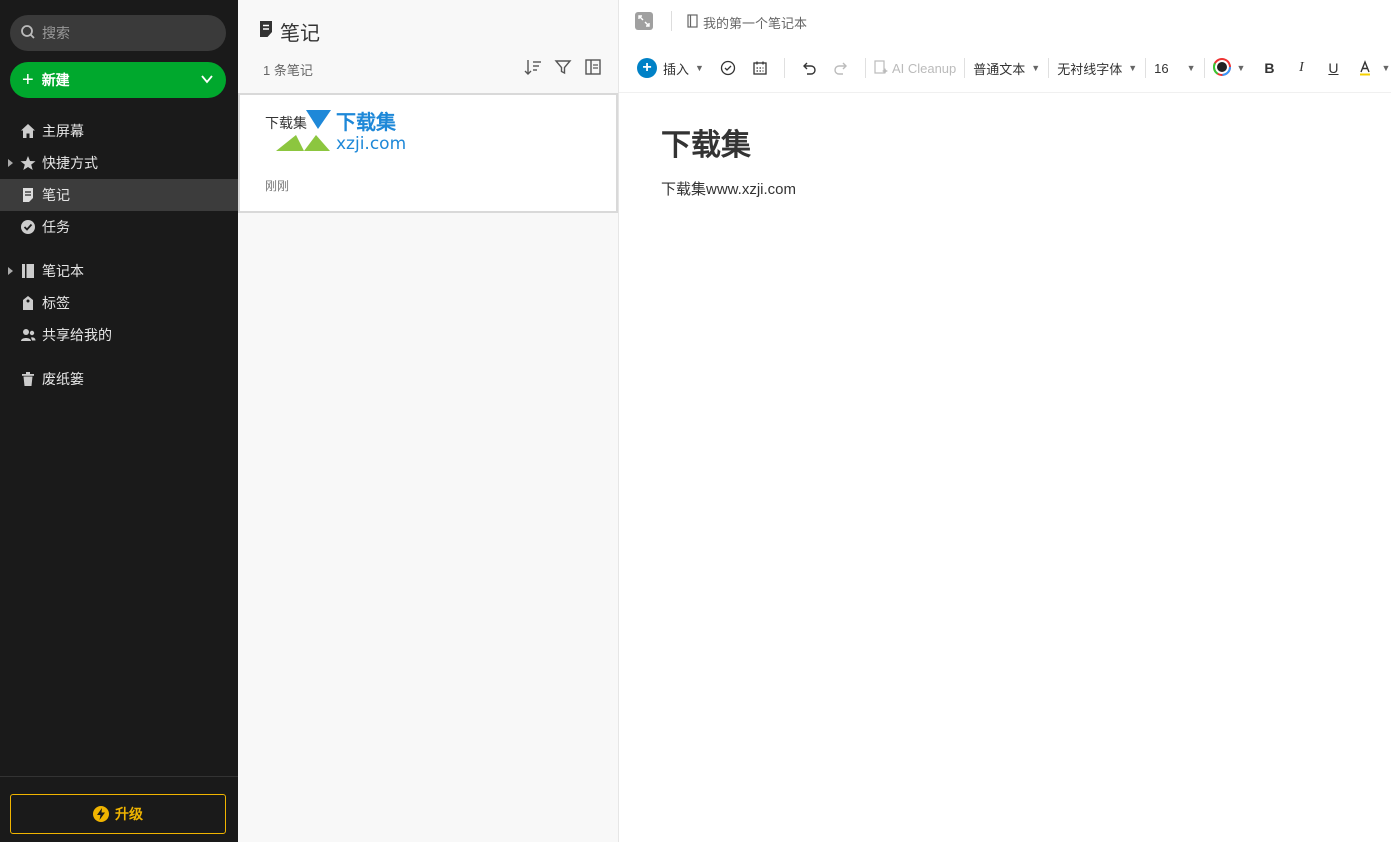  I want to click on sidebar-item-home: 主屏幕, so click(119, 131).